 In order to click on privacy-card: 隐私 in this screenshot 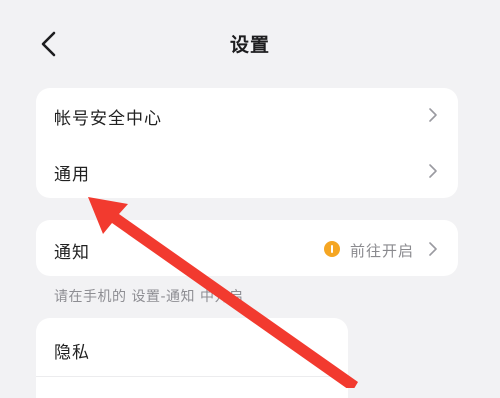, I will do `click(192, 358)`.